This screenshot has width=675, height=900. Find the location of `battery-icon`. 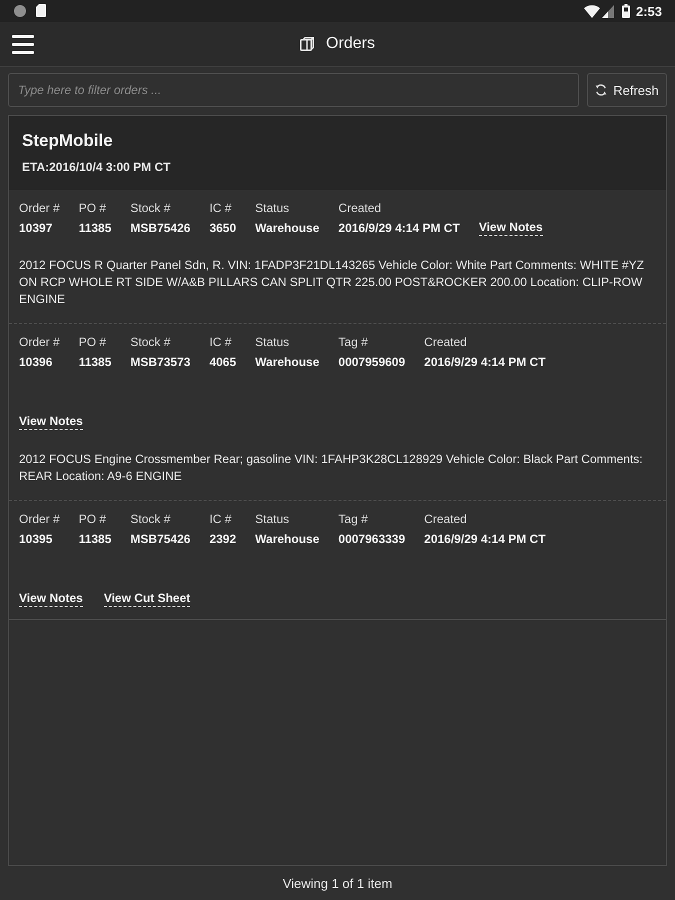

battery-icon is located at coordinates (626, 11).